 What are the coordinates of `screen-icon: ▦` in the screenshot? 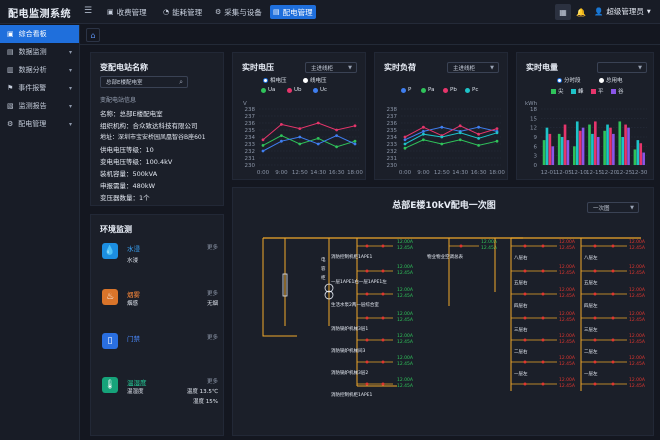 It's located at (563, 12).